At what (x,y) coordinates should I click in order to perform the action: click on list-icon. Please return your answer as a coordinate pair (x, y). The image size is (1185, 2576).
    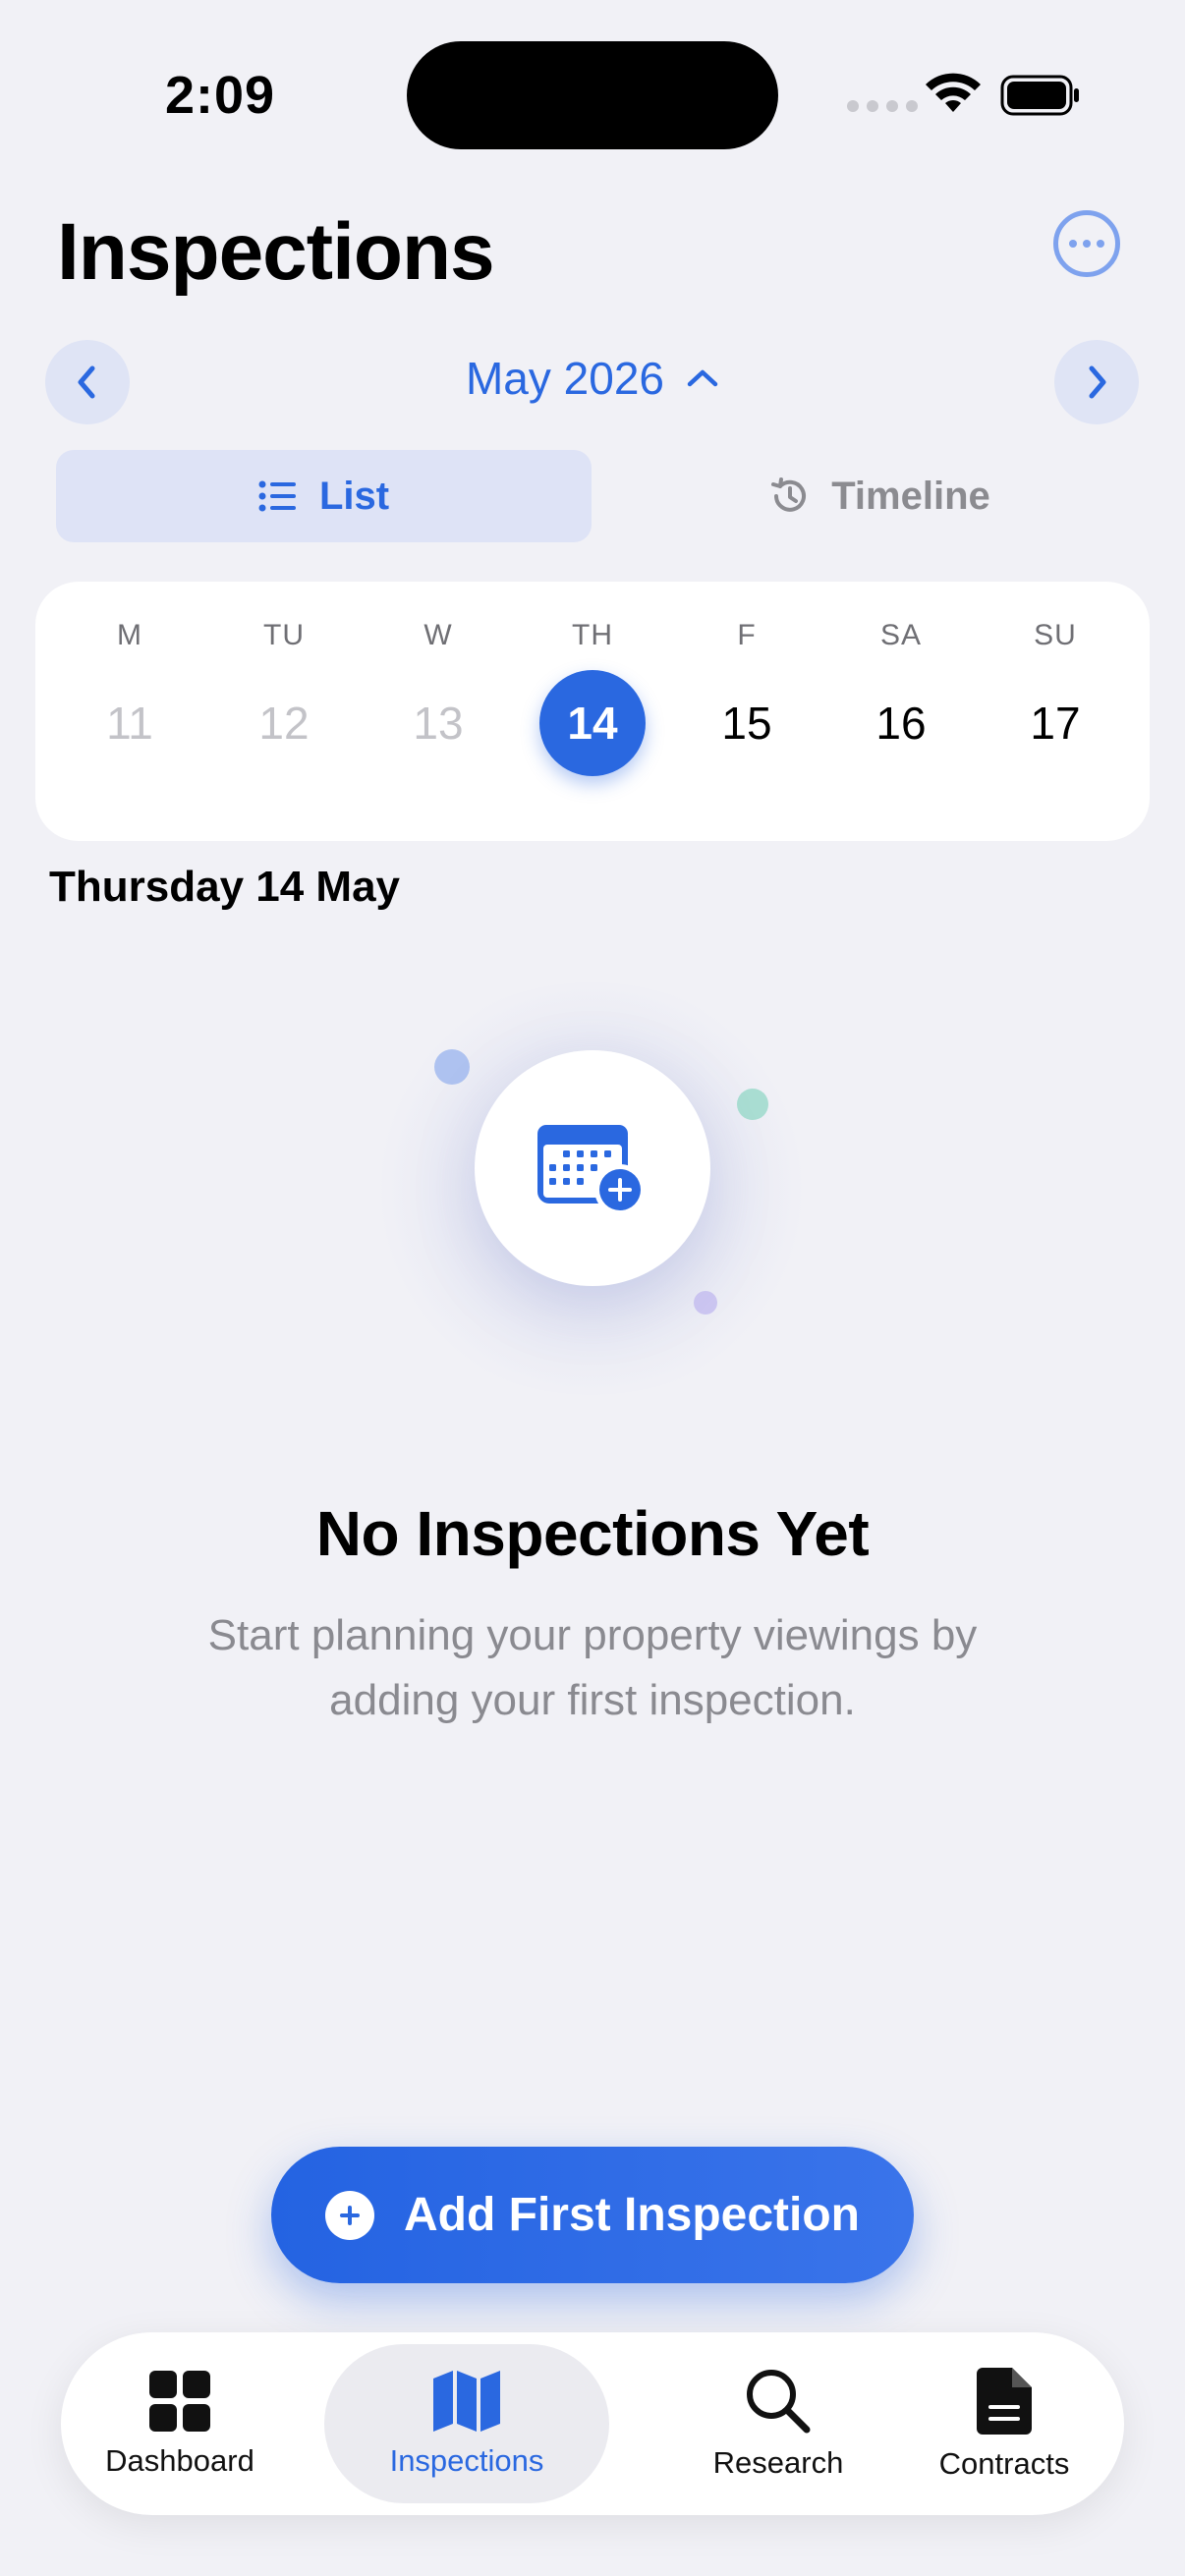
    Looking at the image, I should click on (277, 496).